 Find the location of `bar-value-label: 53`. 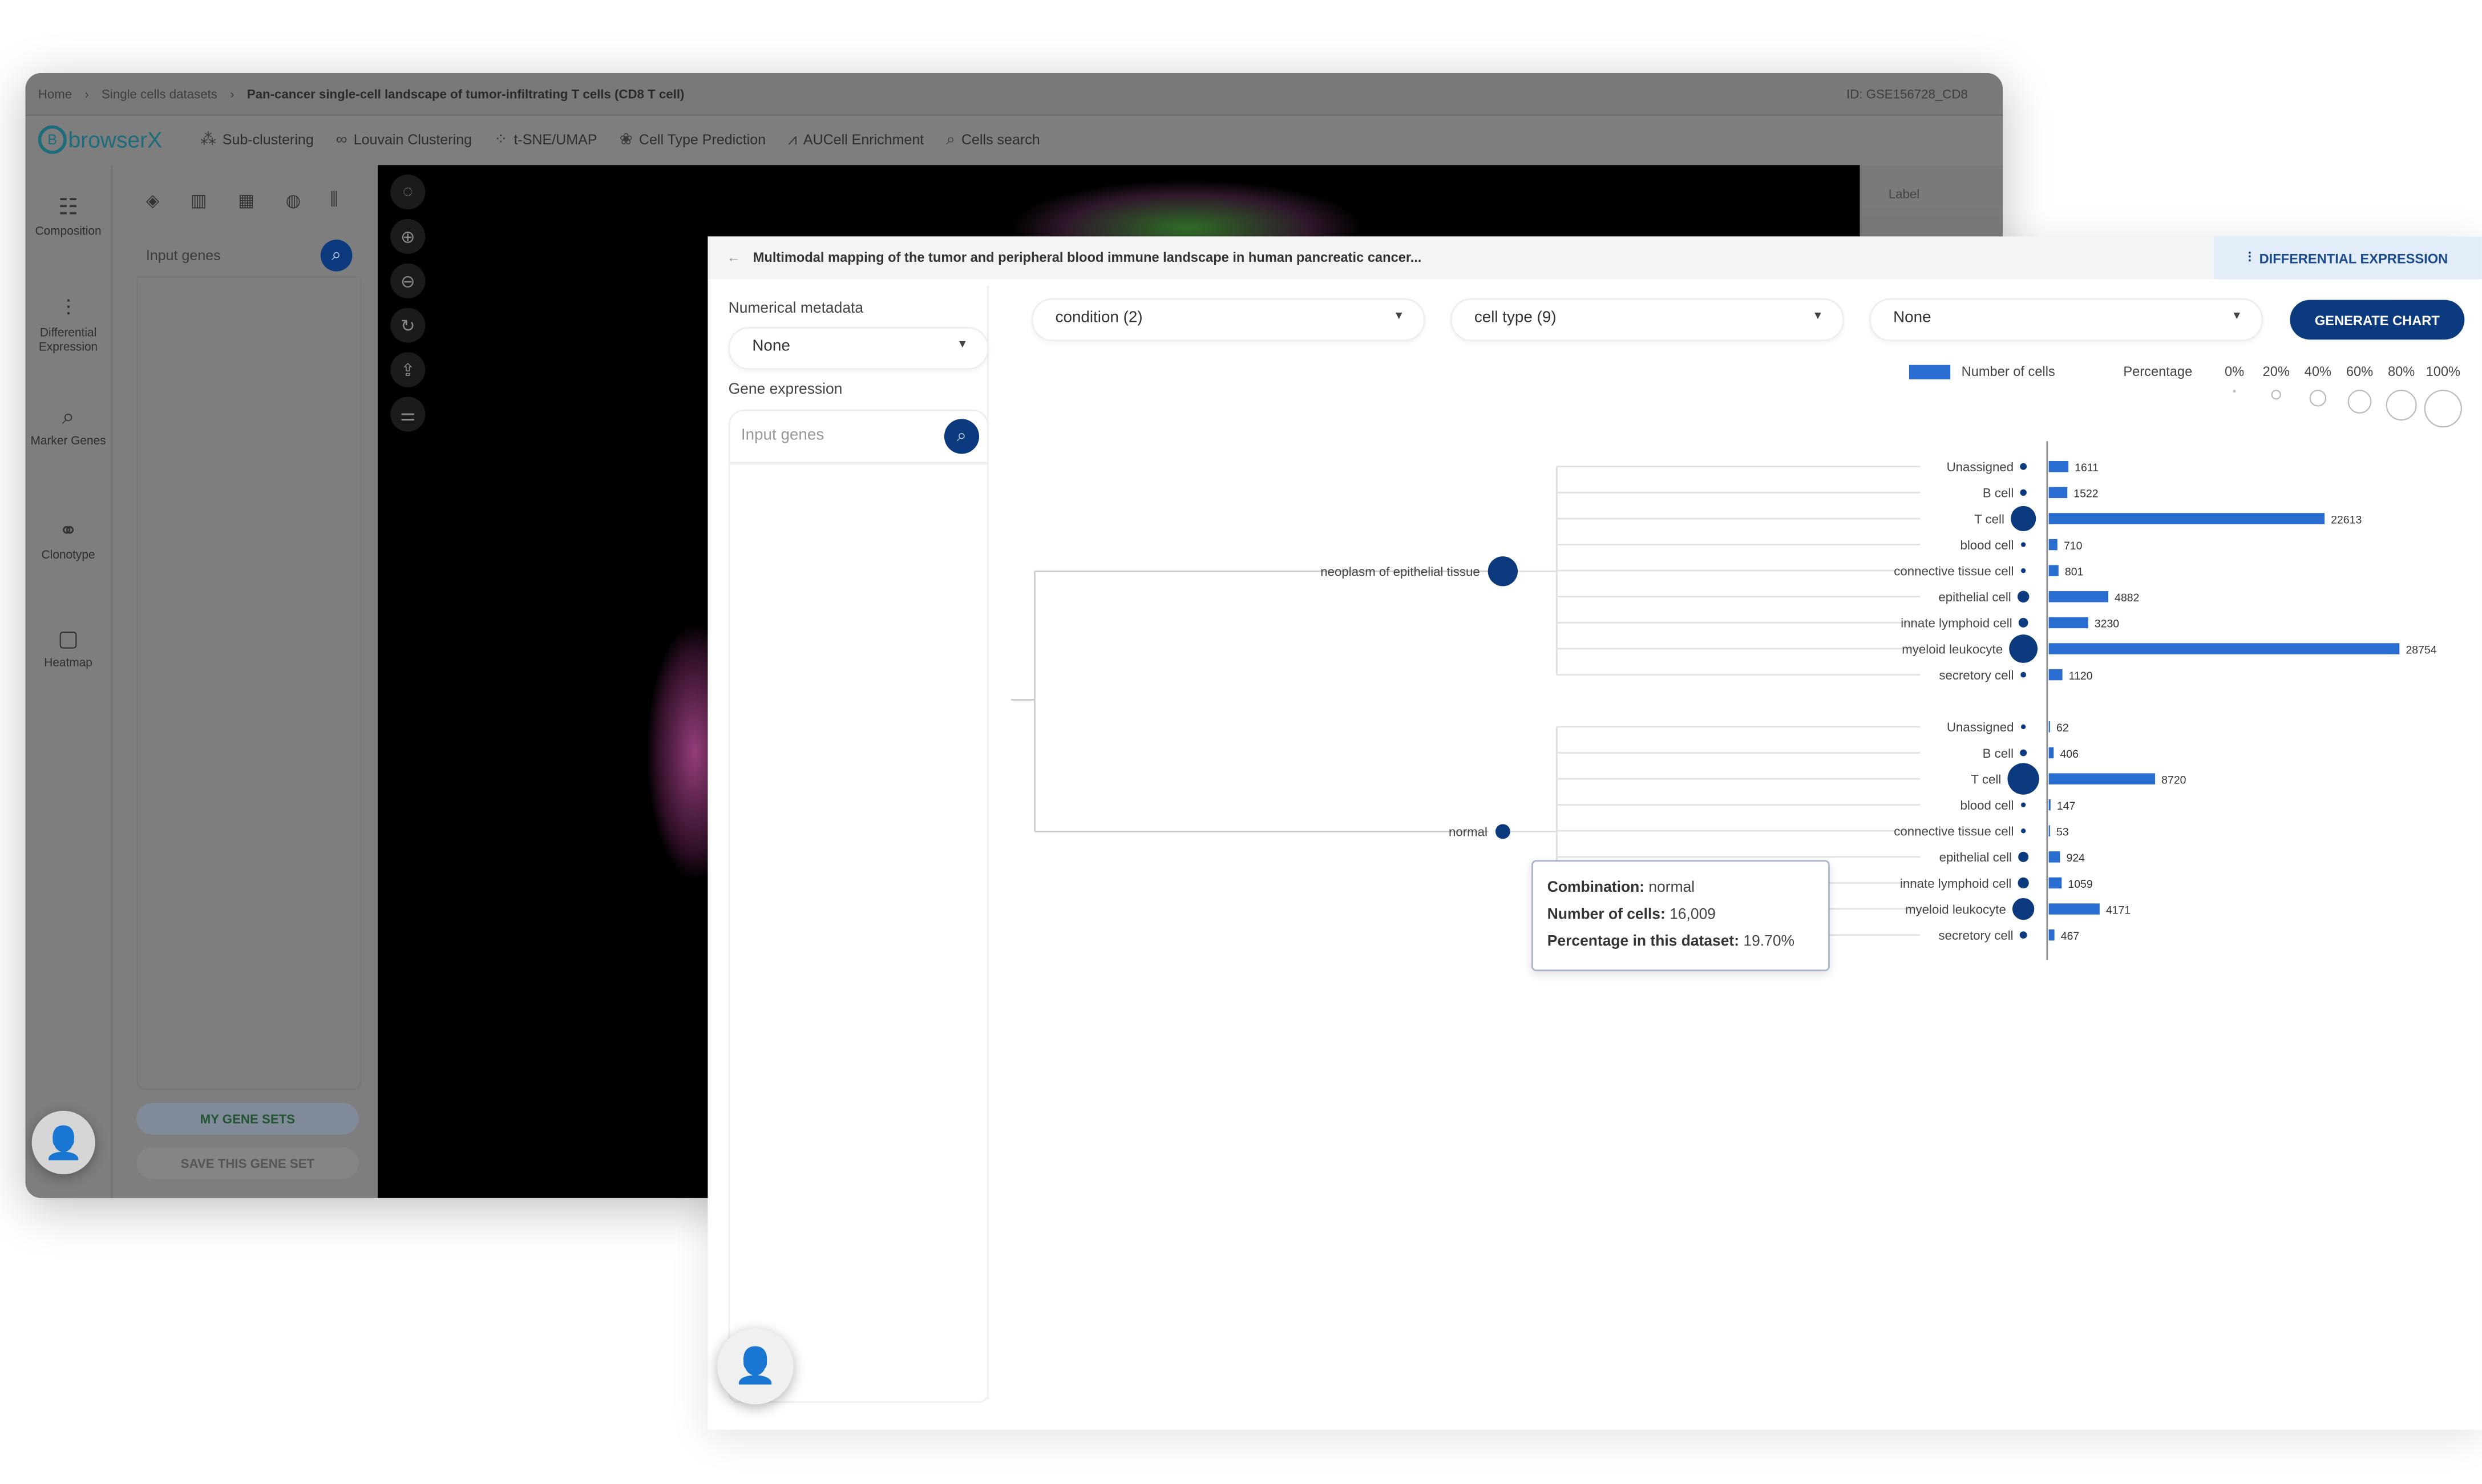

bar-value-label: 53 is located at coordinates (2062, 832).